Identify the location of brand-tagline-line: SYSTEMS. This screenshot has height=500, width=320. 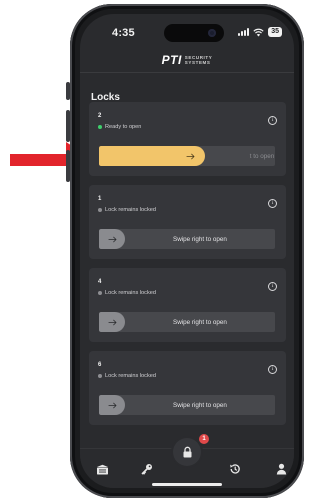
(197, 62).